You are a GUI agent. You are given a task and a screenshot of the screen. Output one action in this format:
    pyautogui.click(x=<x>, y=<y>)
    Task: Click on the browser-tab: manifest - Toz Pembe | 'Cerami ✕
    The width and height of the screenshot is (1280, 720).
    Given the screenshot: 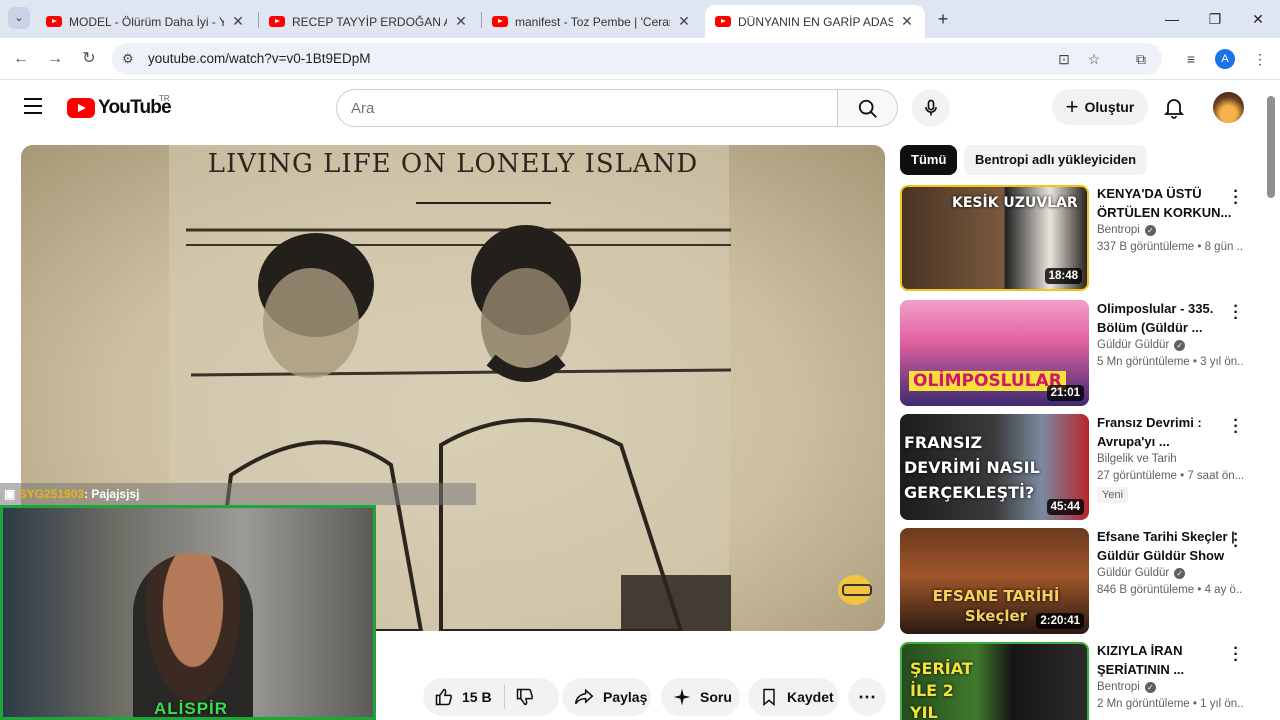 What is the action you would take?
    pyautogui.click(x=592, y=21)
    